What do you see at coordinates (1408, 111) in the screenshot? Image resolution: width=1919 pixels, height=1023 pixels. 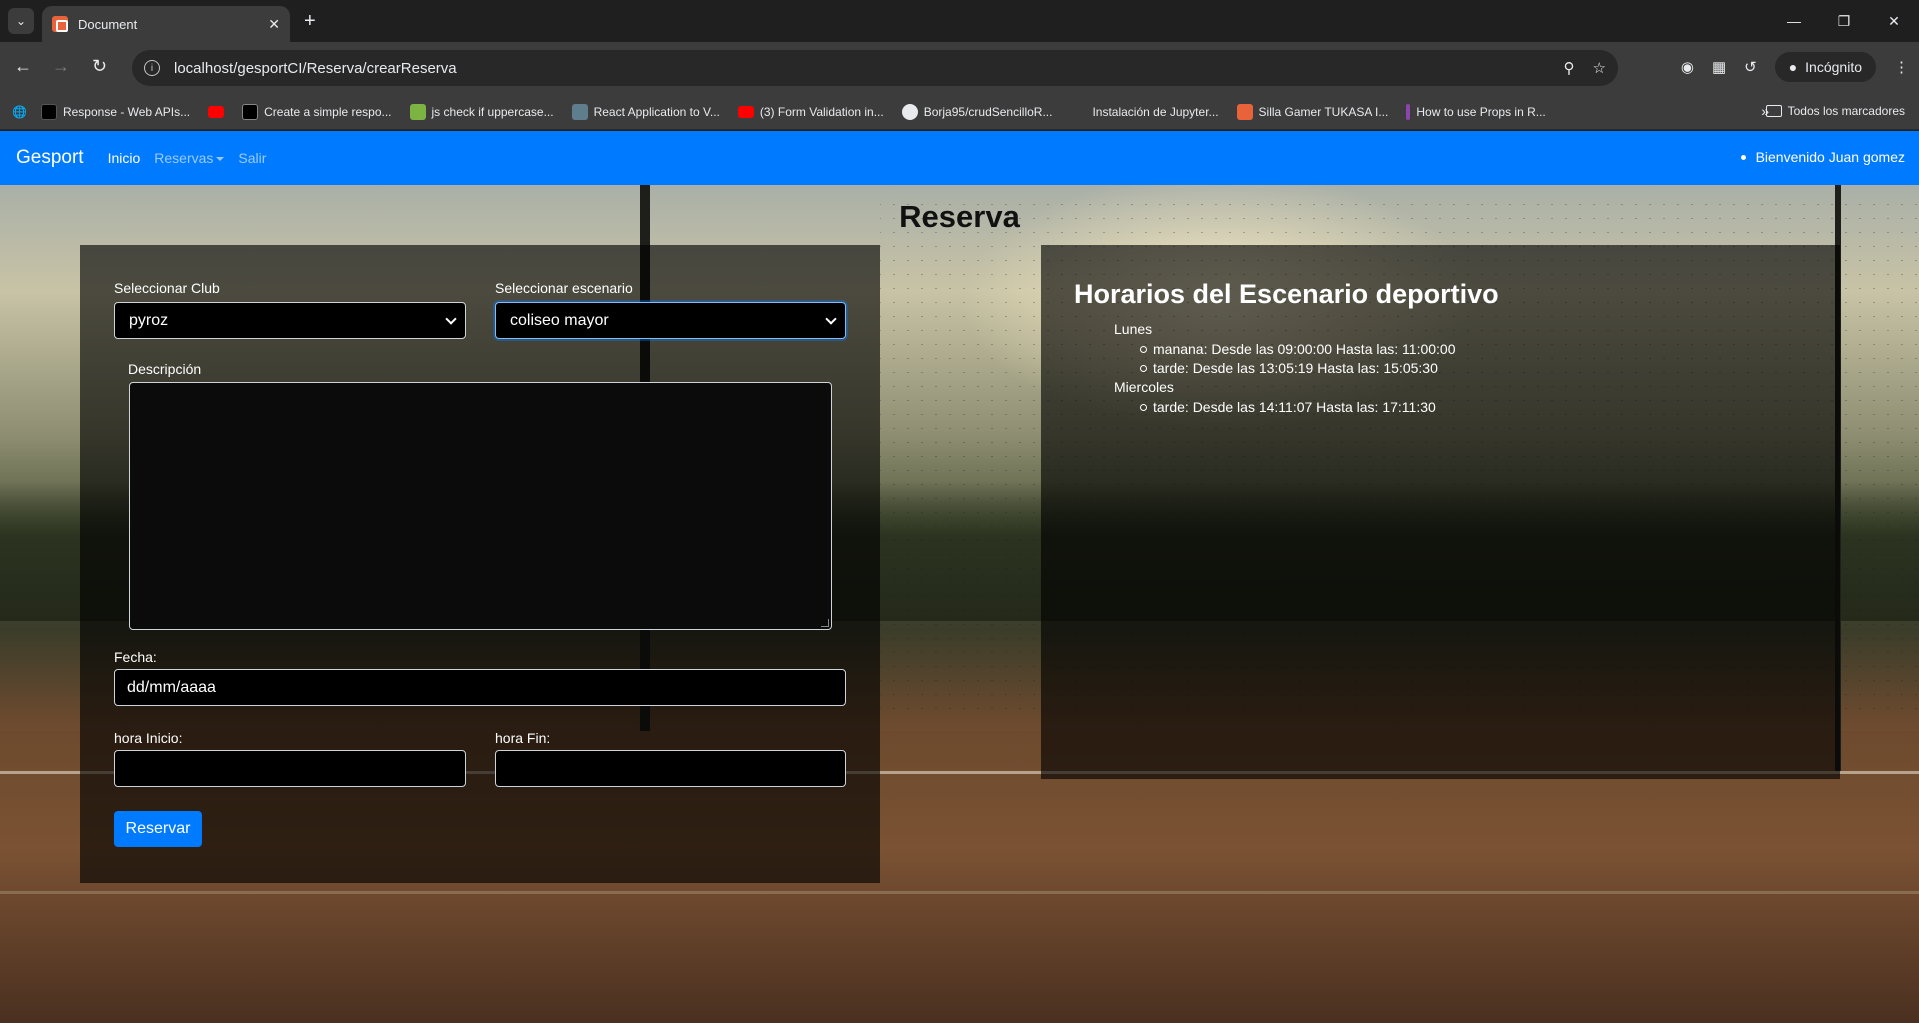 I see `devto-icon` at bounding box center [1408, 111].